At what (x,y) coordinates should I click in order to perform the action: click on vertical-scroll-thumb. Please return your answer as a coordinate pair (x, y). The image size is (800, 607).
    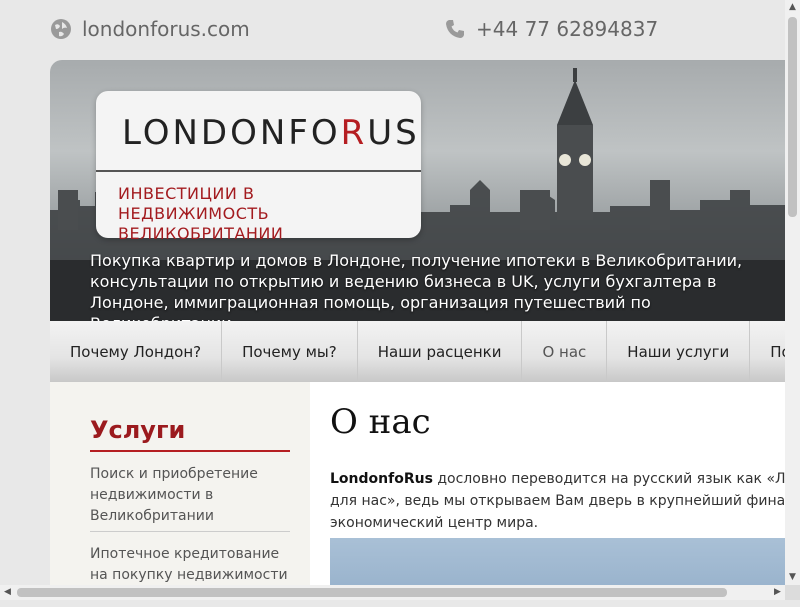
    Looking at the image, I should click on (792, 117).